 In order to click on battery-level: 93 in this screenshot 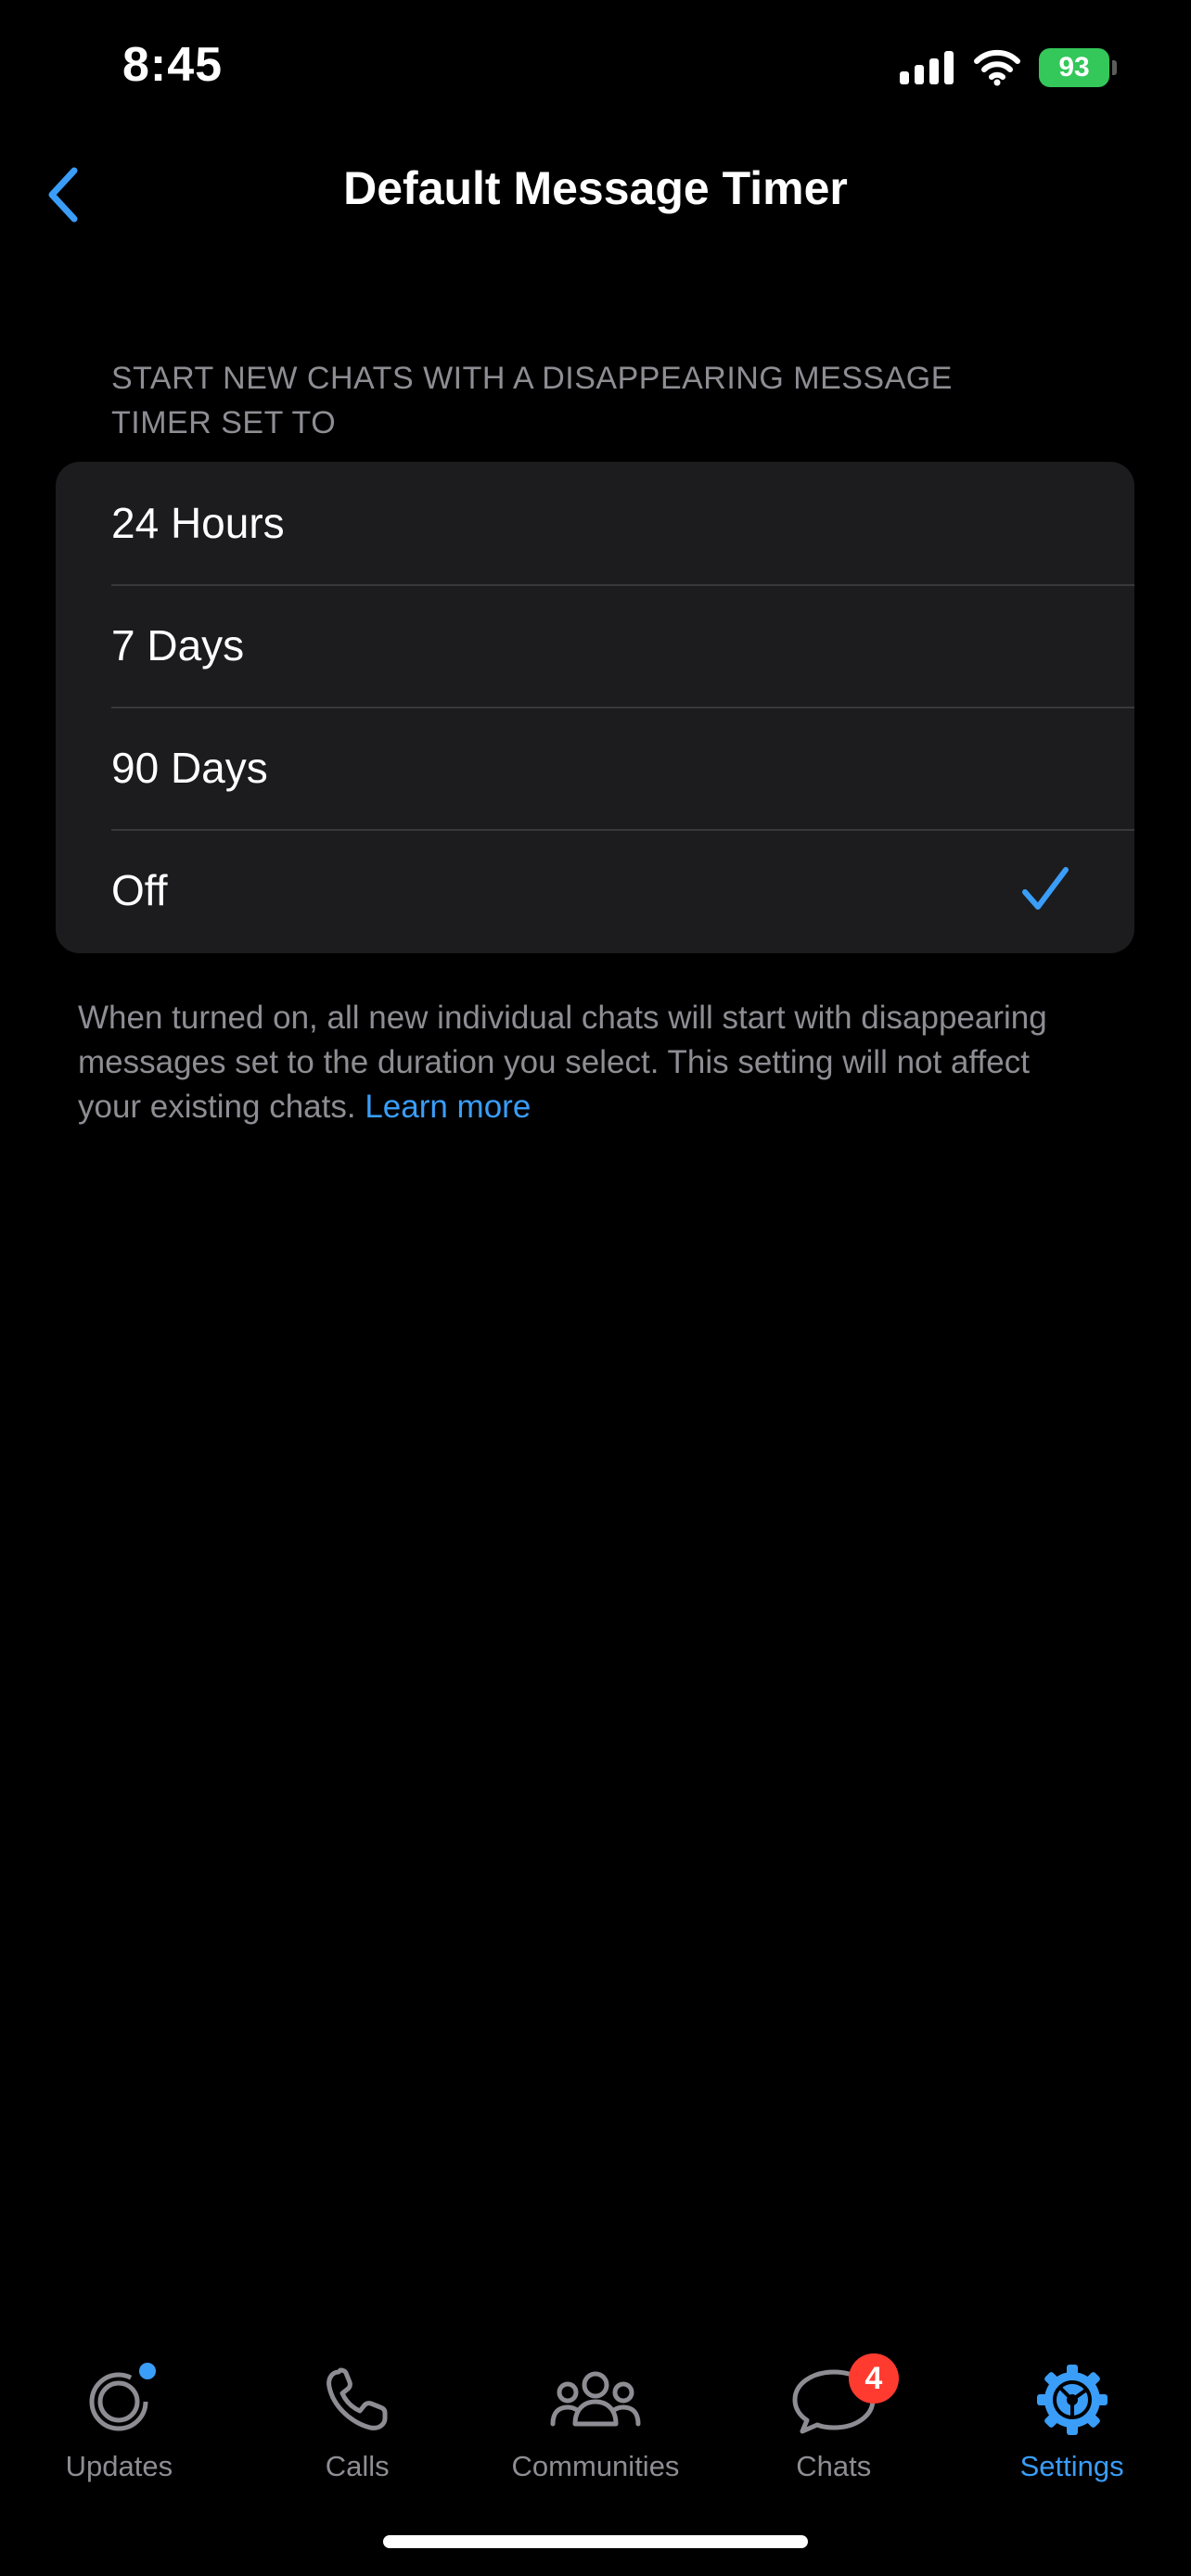, I will do `click(1074, 67)`.